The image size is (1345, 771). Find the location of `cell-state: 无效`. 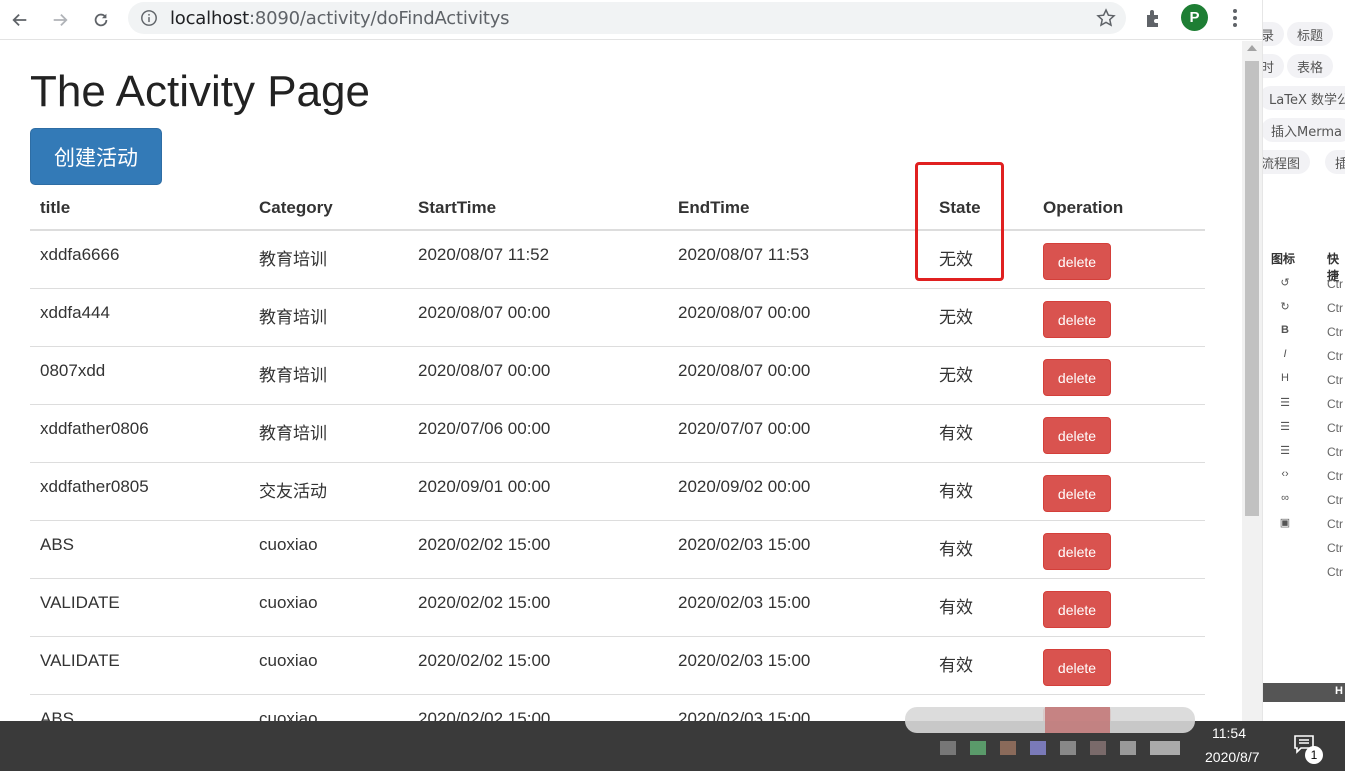

cell-state: 无效 is located at coordinates (956, 376).